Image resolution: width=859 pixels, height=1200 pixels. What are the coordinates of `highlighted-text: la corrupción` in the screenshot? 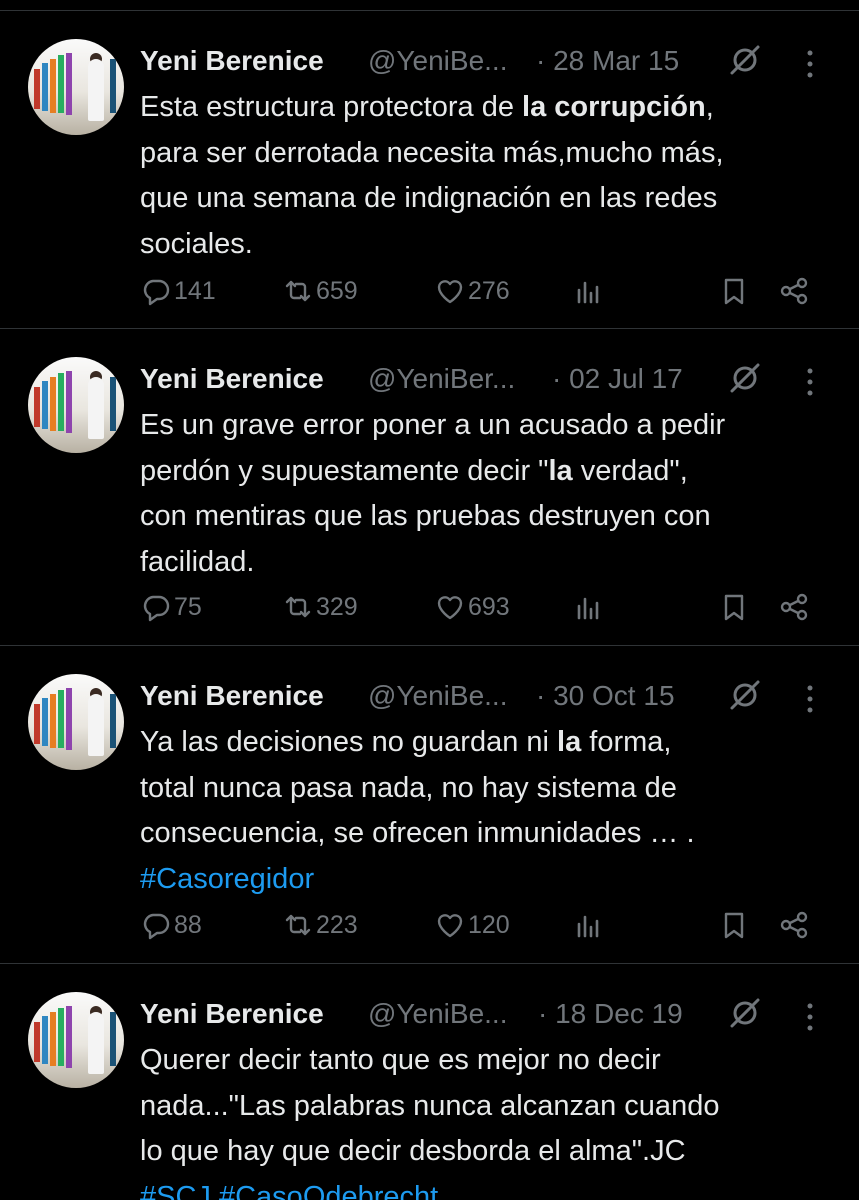 It's located at (614, 107).